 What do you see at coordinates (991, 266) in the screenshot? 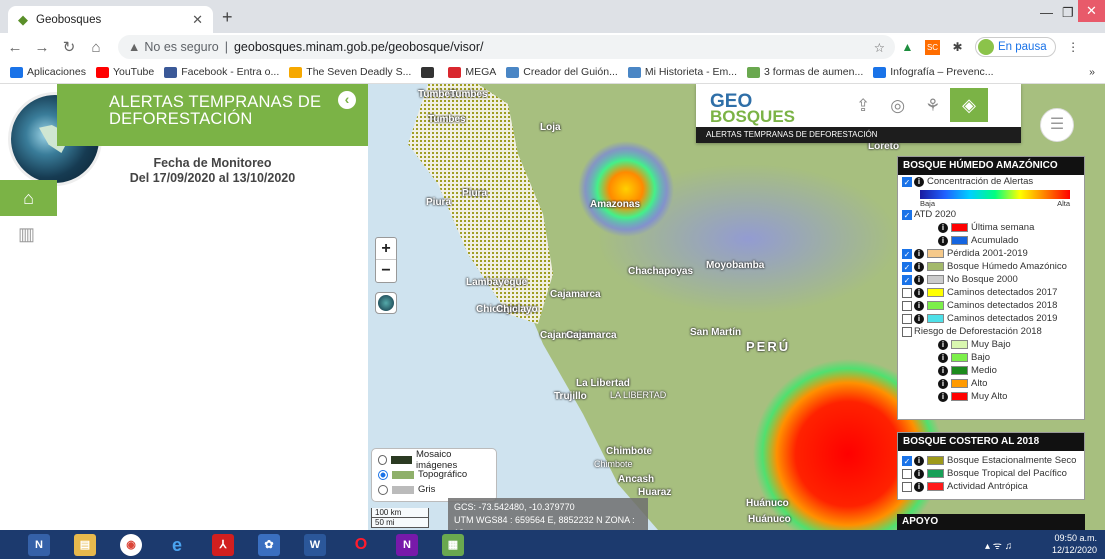
I see `layer-item: ✓ i Bosque Húmedo Amazónico` at bounding box center [991, 266].